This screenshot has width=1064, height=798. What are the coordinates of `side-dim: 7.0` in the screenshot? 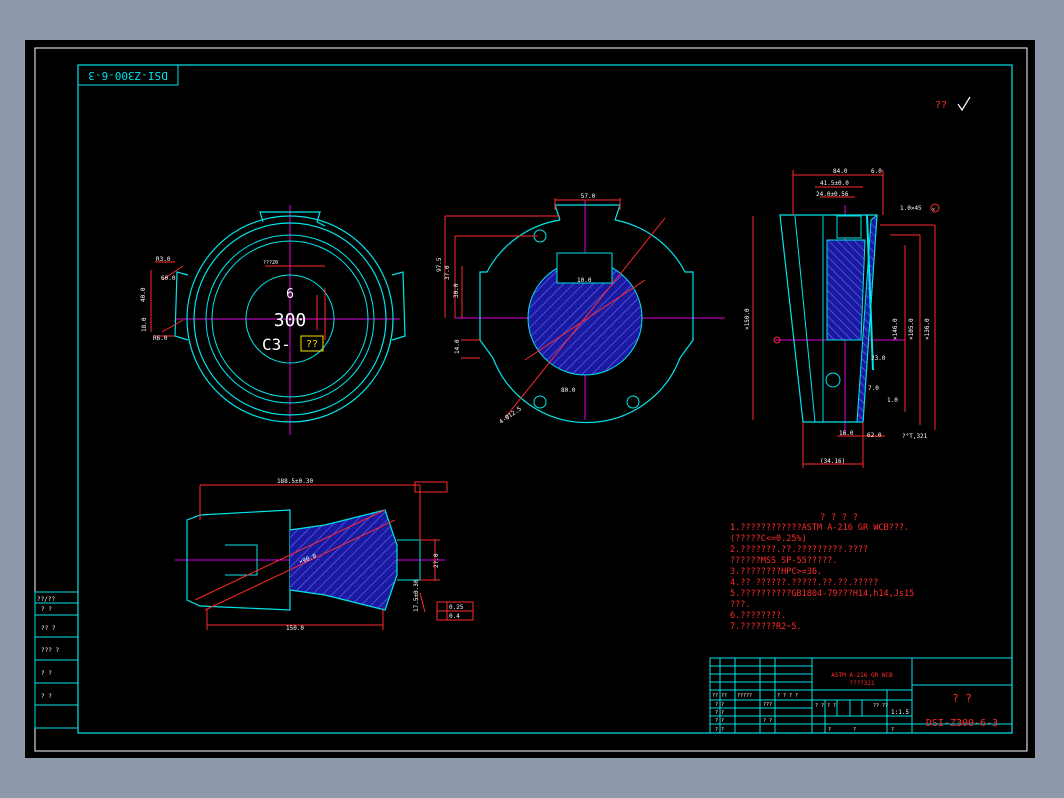 It's located at (873, 388).